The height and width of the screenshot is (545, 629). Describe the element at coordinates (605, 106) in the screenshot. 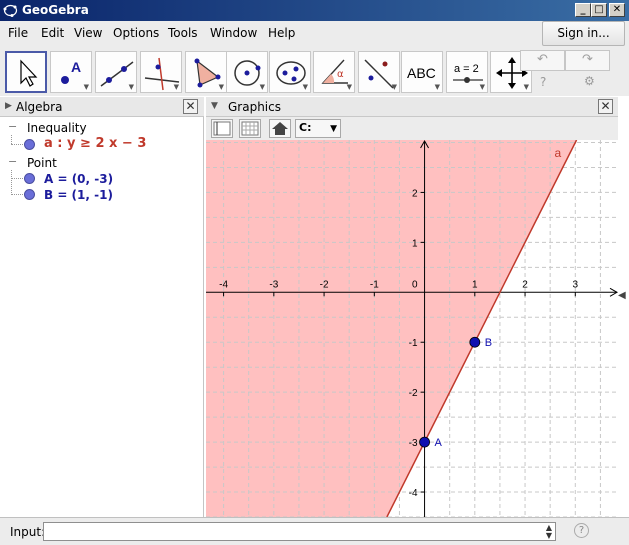

I see `close-graphics-icon: ✕` at that location.